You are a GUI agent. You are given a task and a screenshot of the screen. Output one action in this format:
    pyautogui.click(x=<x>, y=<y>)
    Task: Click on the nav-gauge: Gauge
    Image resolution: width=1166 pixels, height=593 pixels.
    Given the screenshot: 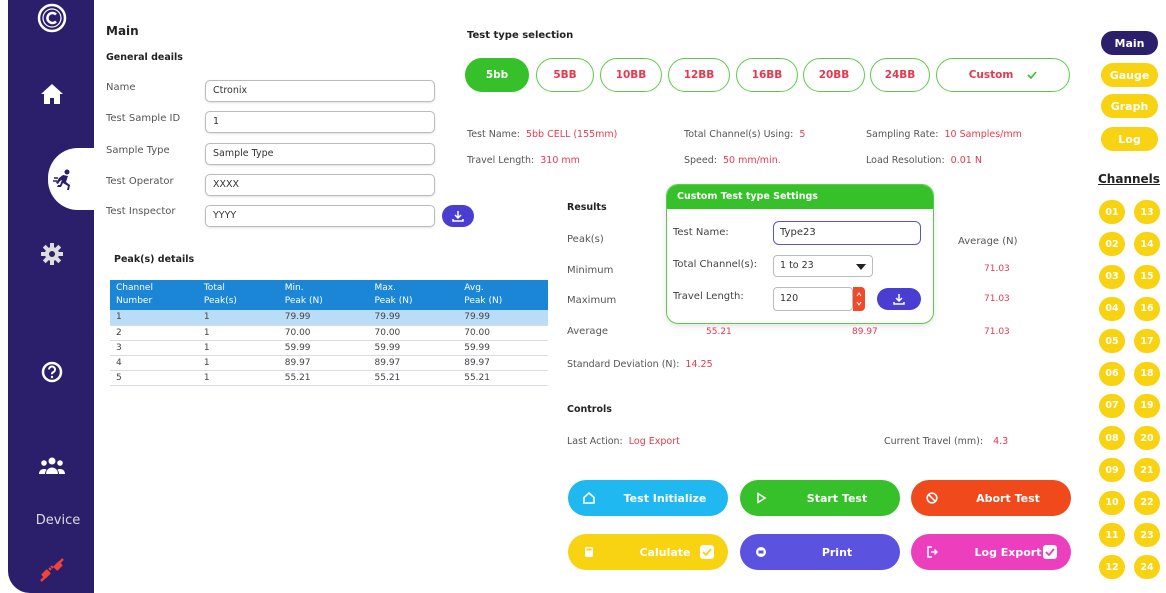 What is the action you would take?
    pyautogui.click(x=1129, y=75)
    